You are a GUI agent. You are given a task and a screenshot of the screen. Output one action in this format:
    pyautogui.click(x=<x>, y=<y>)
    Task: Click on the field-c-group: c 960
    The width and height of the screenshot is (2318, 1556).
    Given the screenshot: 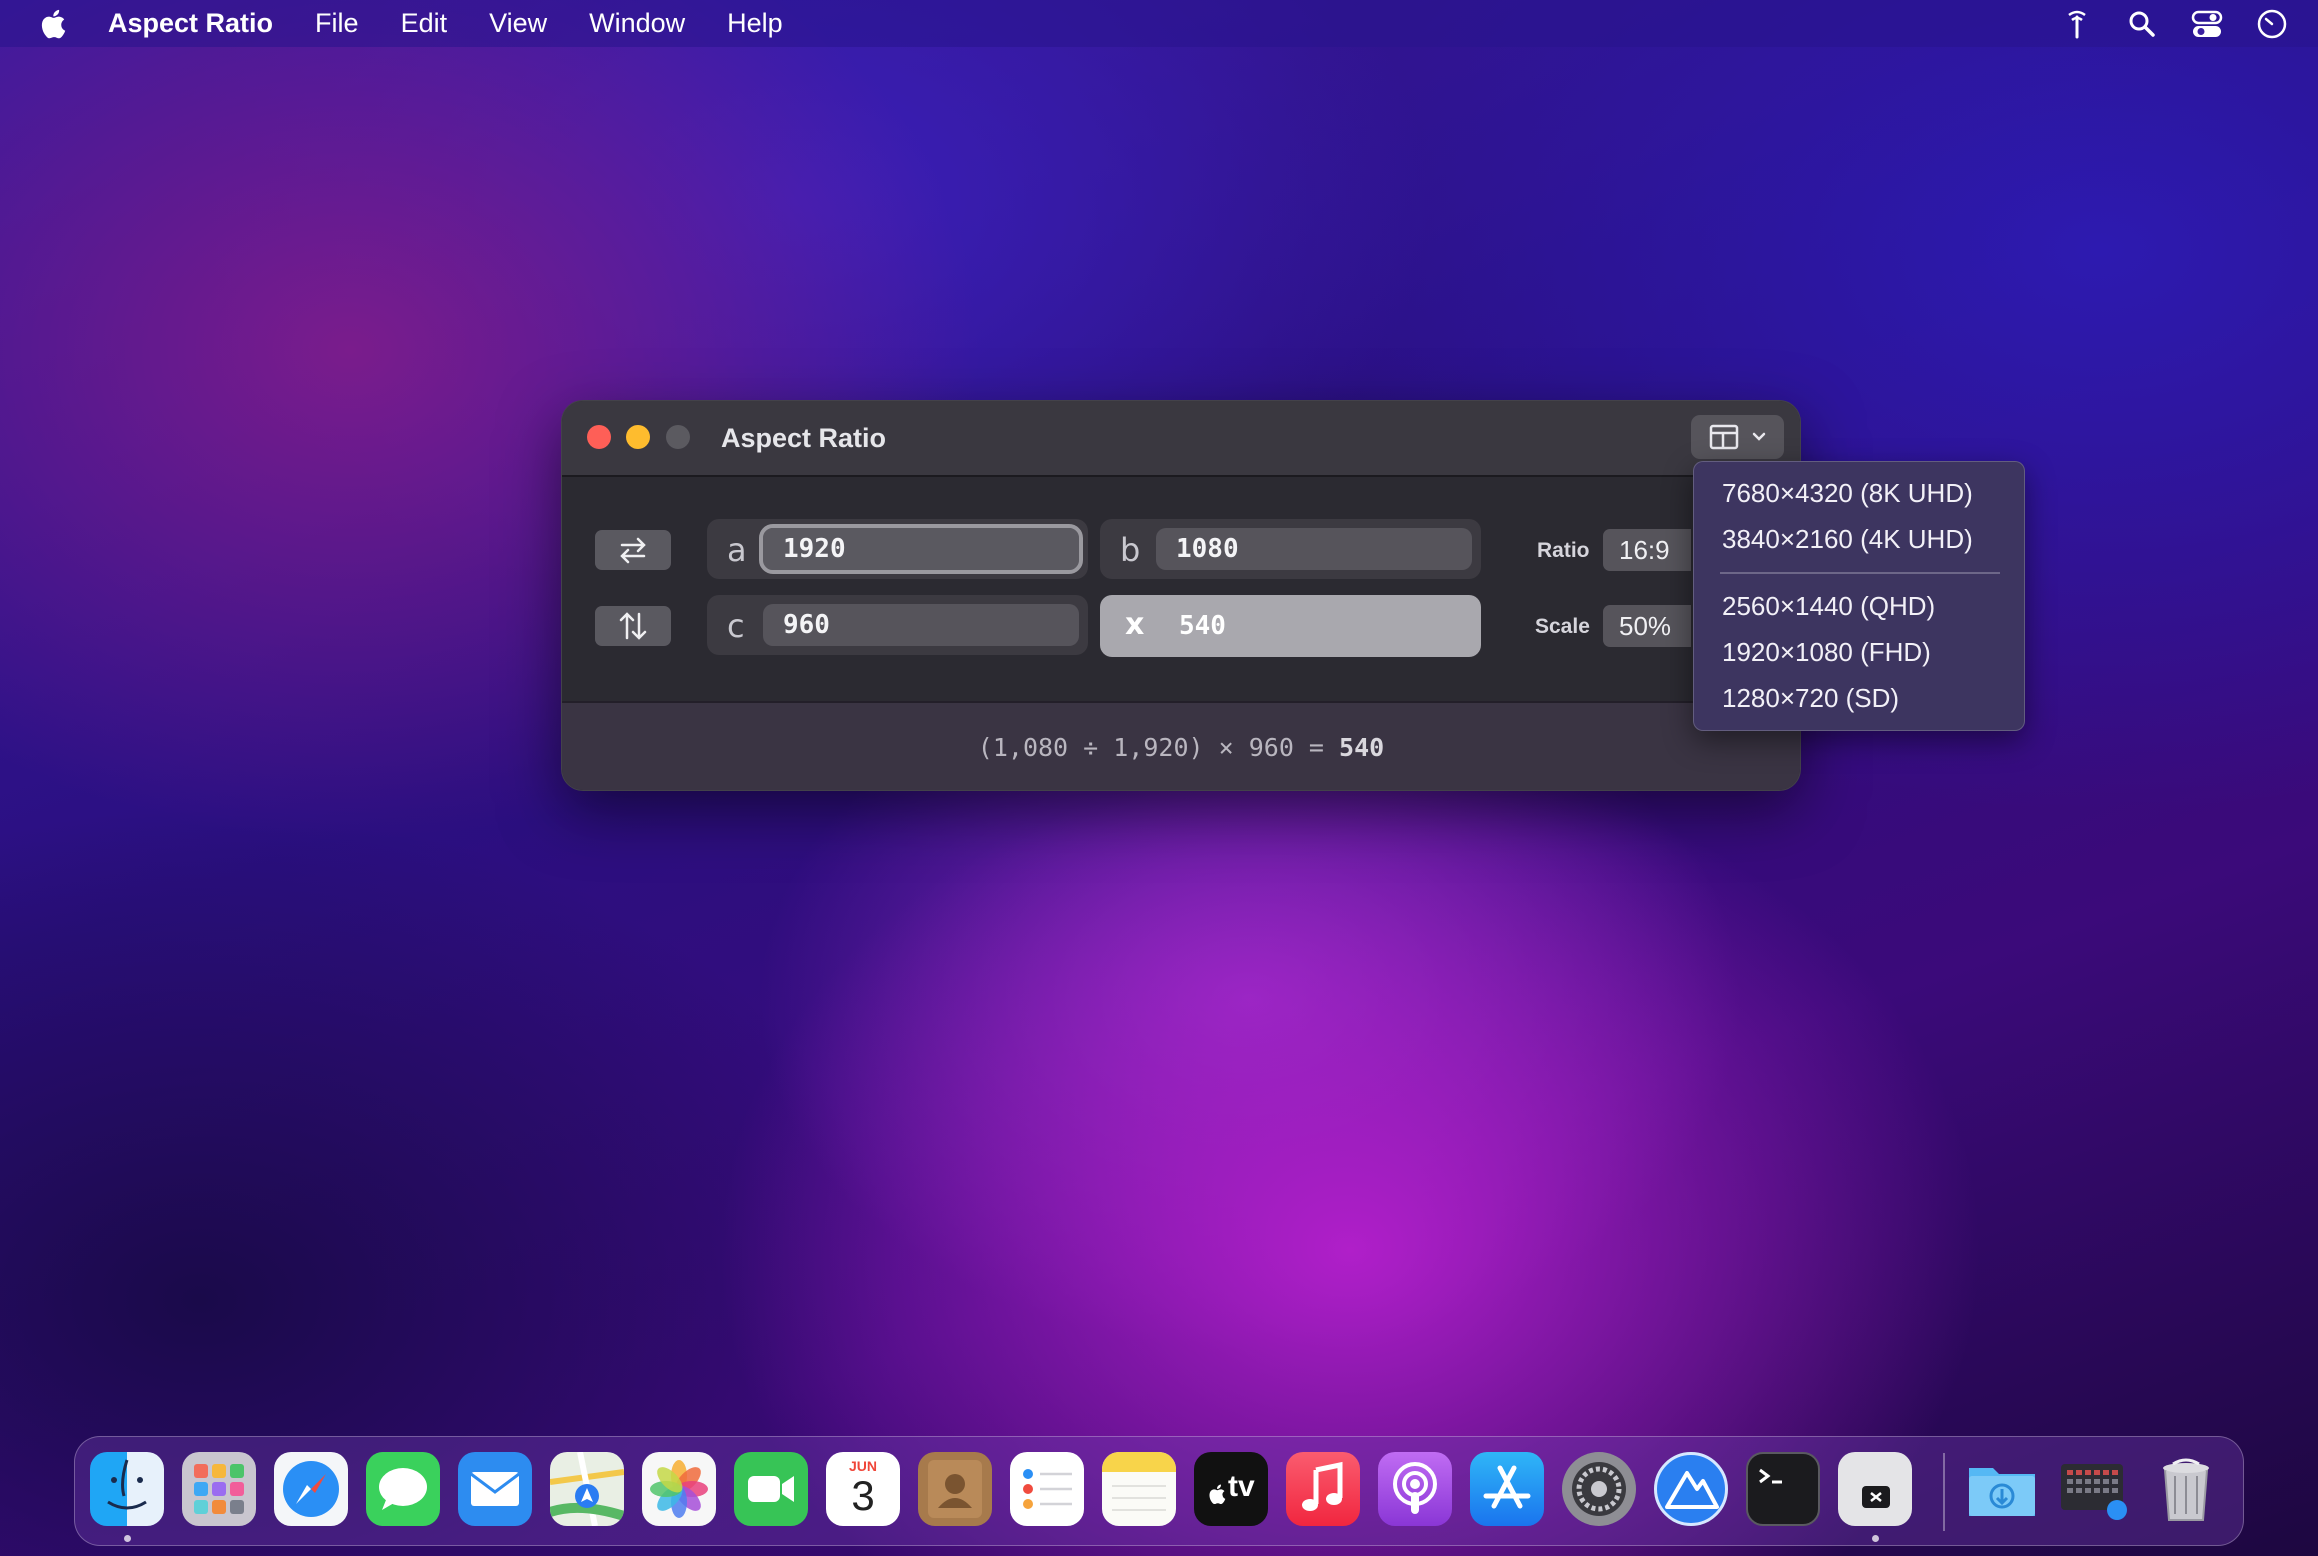 What is the action you would take?
    pyautogui.click(x=897, y=625)
    